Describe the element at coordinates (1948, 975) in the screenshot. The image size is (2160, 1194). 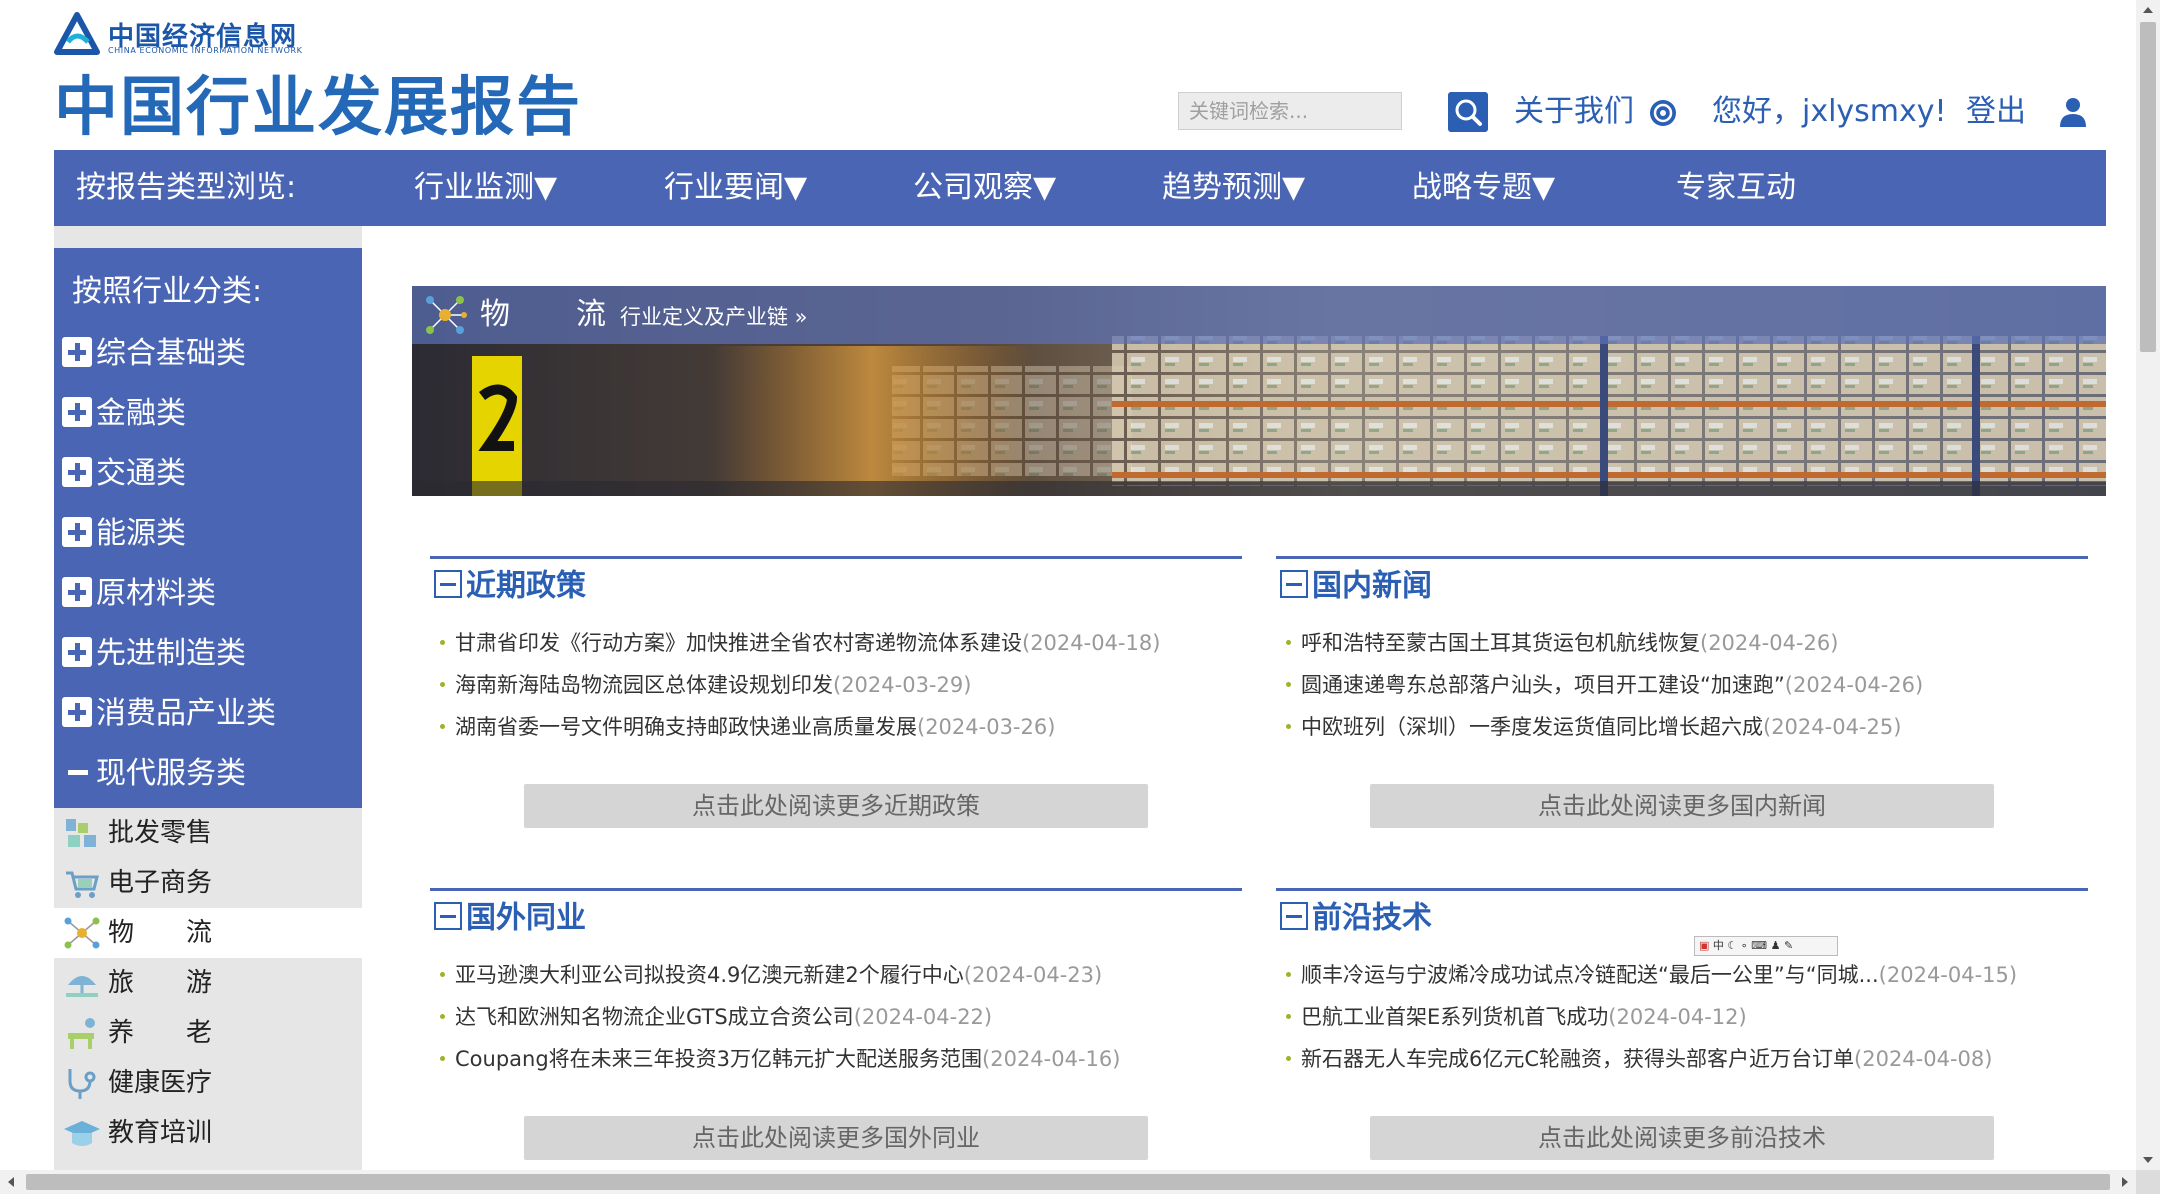
I see `news-date: (2024-04-15)` at that location.